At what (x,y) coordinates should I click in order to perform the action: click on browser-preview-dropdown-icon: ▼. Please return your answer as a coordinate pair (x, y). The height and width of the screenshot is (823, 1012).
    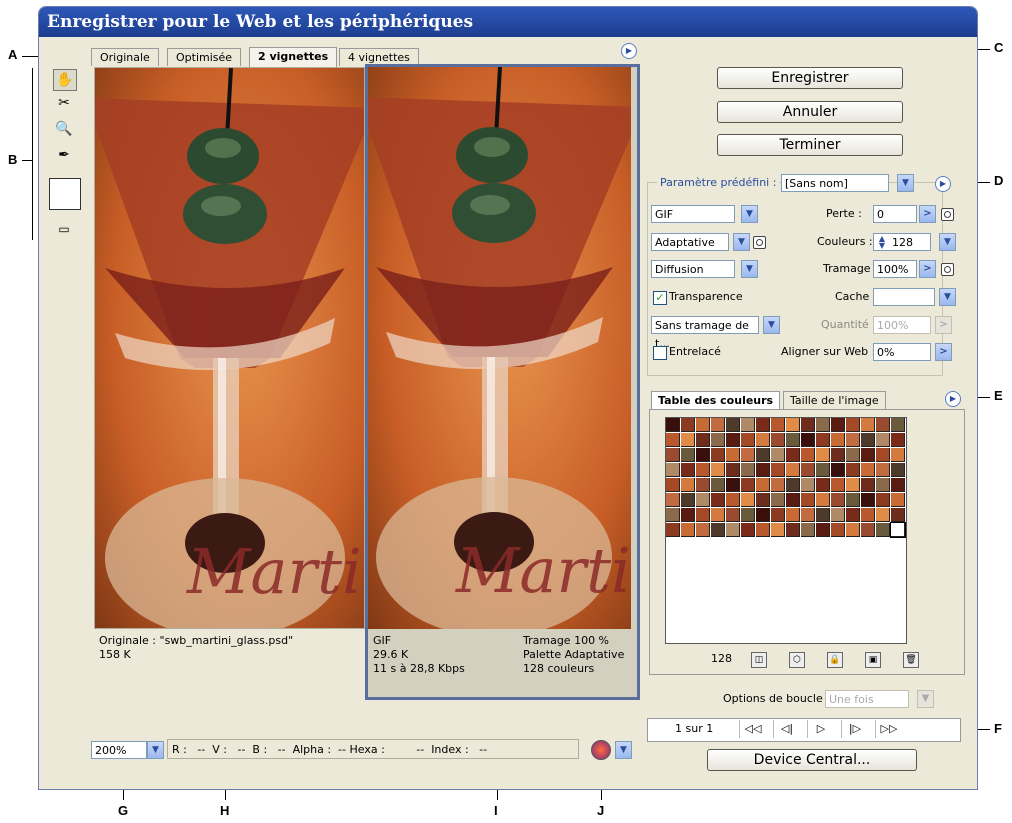
    Looking at the image, I should click on (623, 750).